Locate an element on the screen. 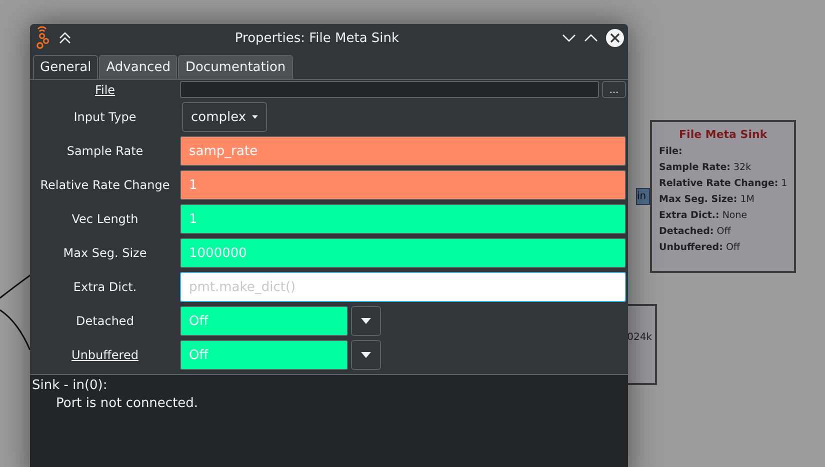 Image resolution: width=825 pixels, height=467 pixels. field-label: File is located at coordinates (105, 89).